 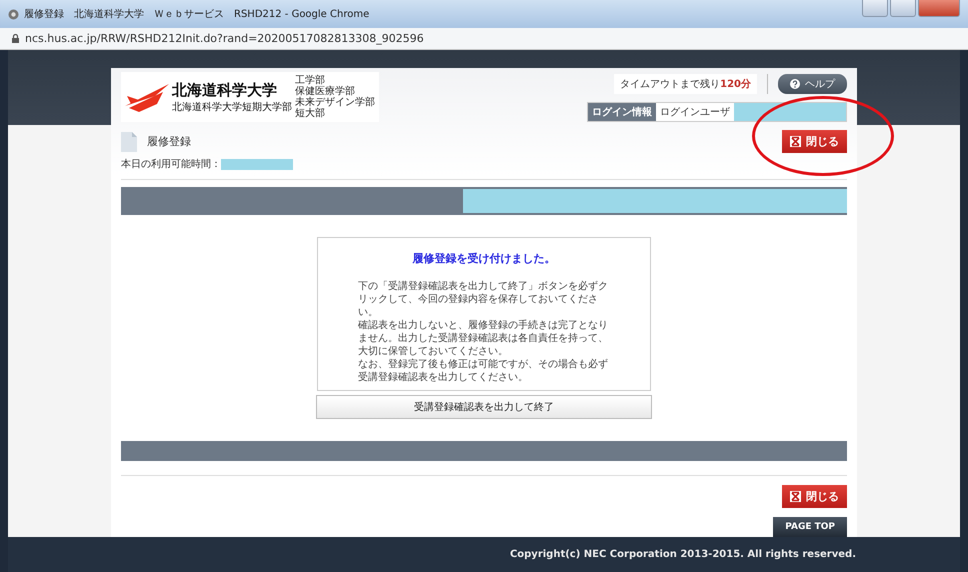 I want to click on lock-icon, so click(x=15, y=38).